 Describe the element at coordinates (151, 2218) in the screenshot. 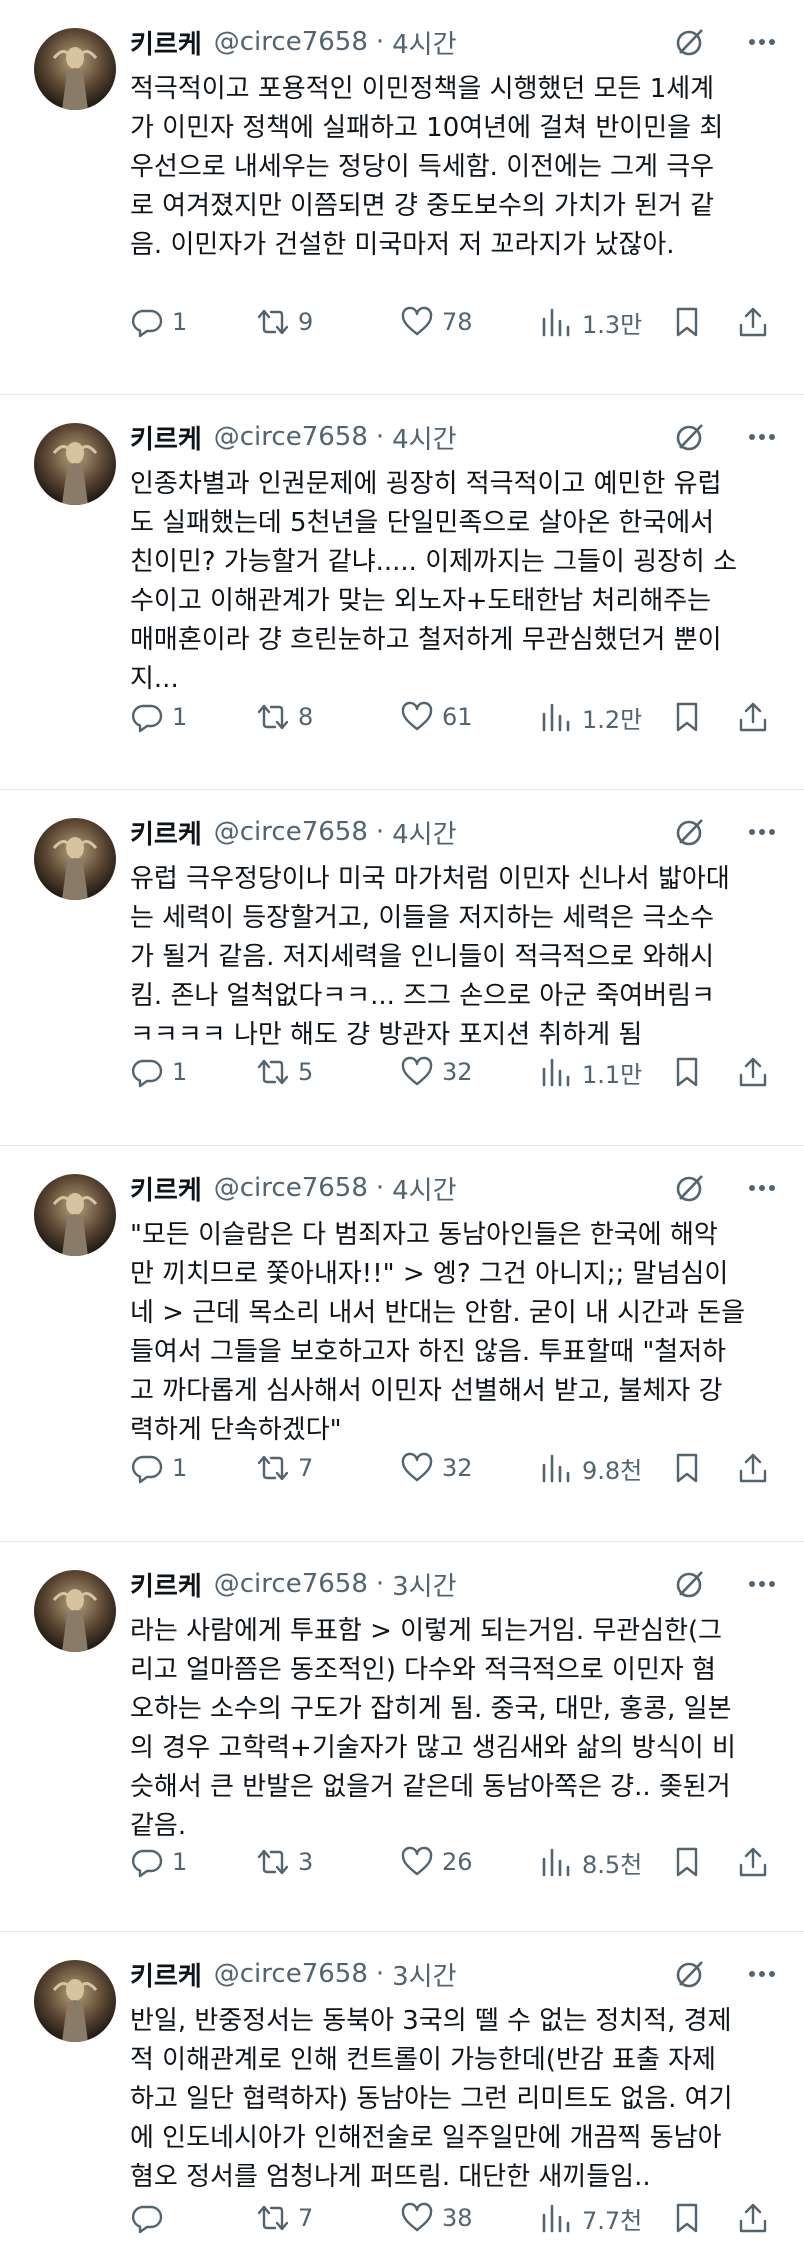

I see `reply-button` at that location.